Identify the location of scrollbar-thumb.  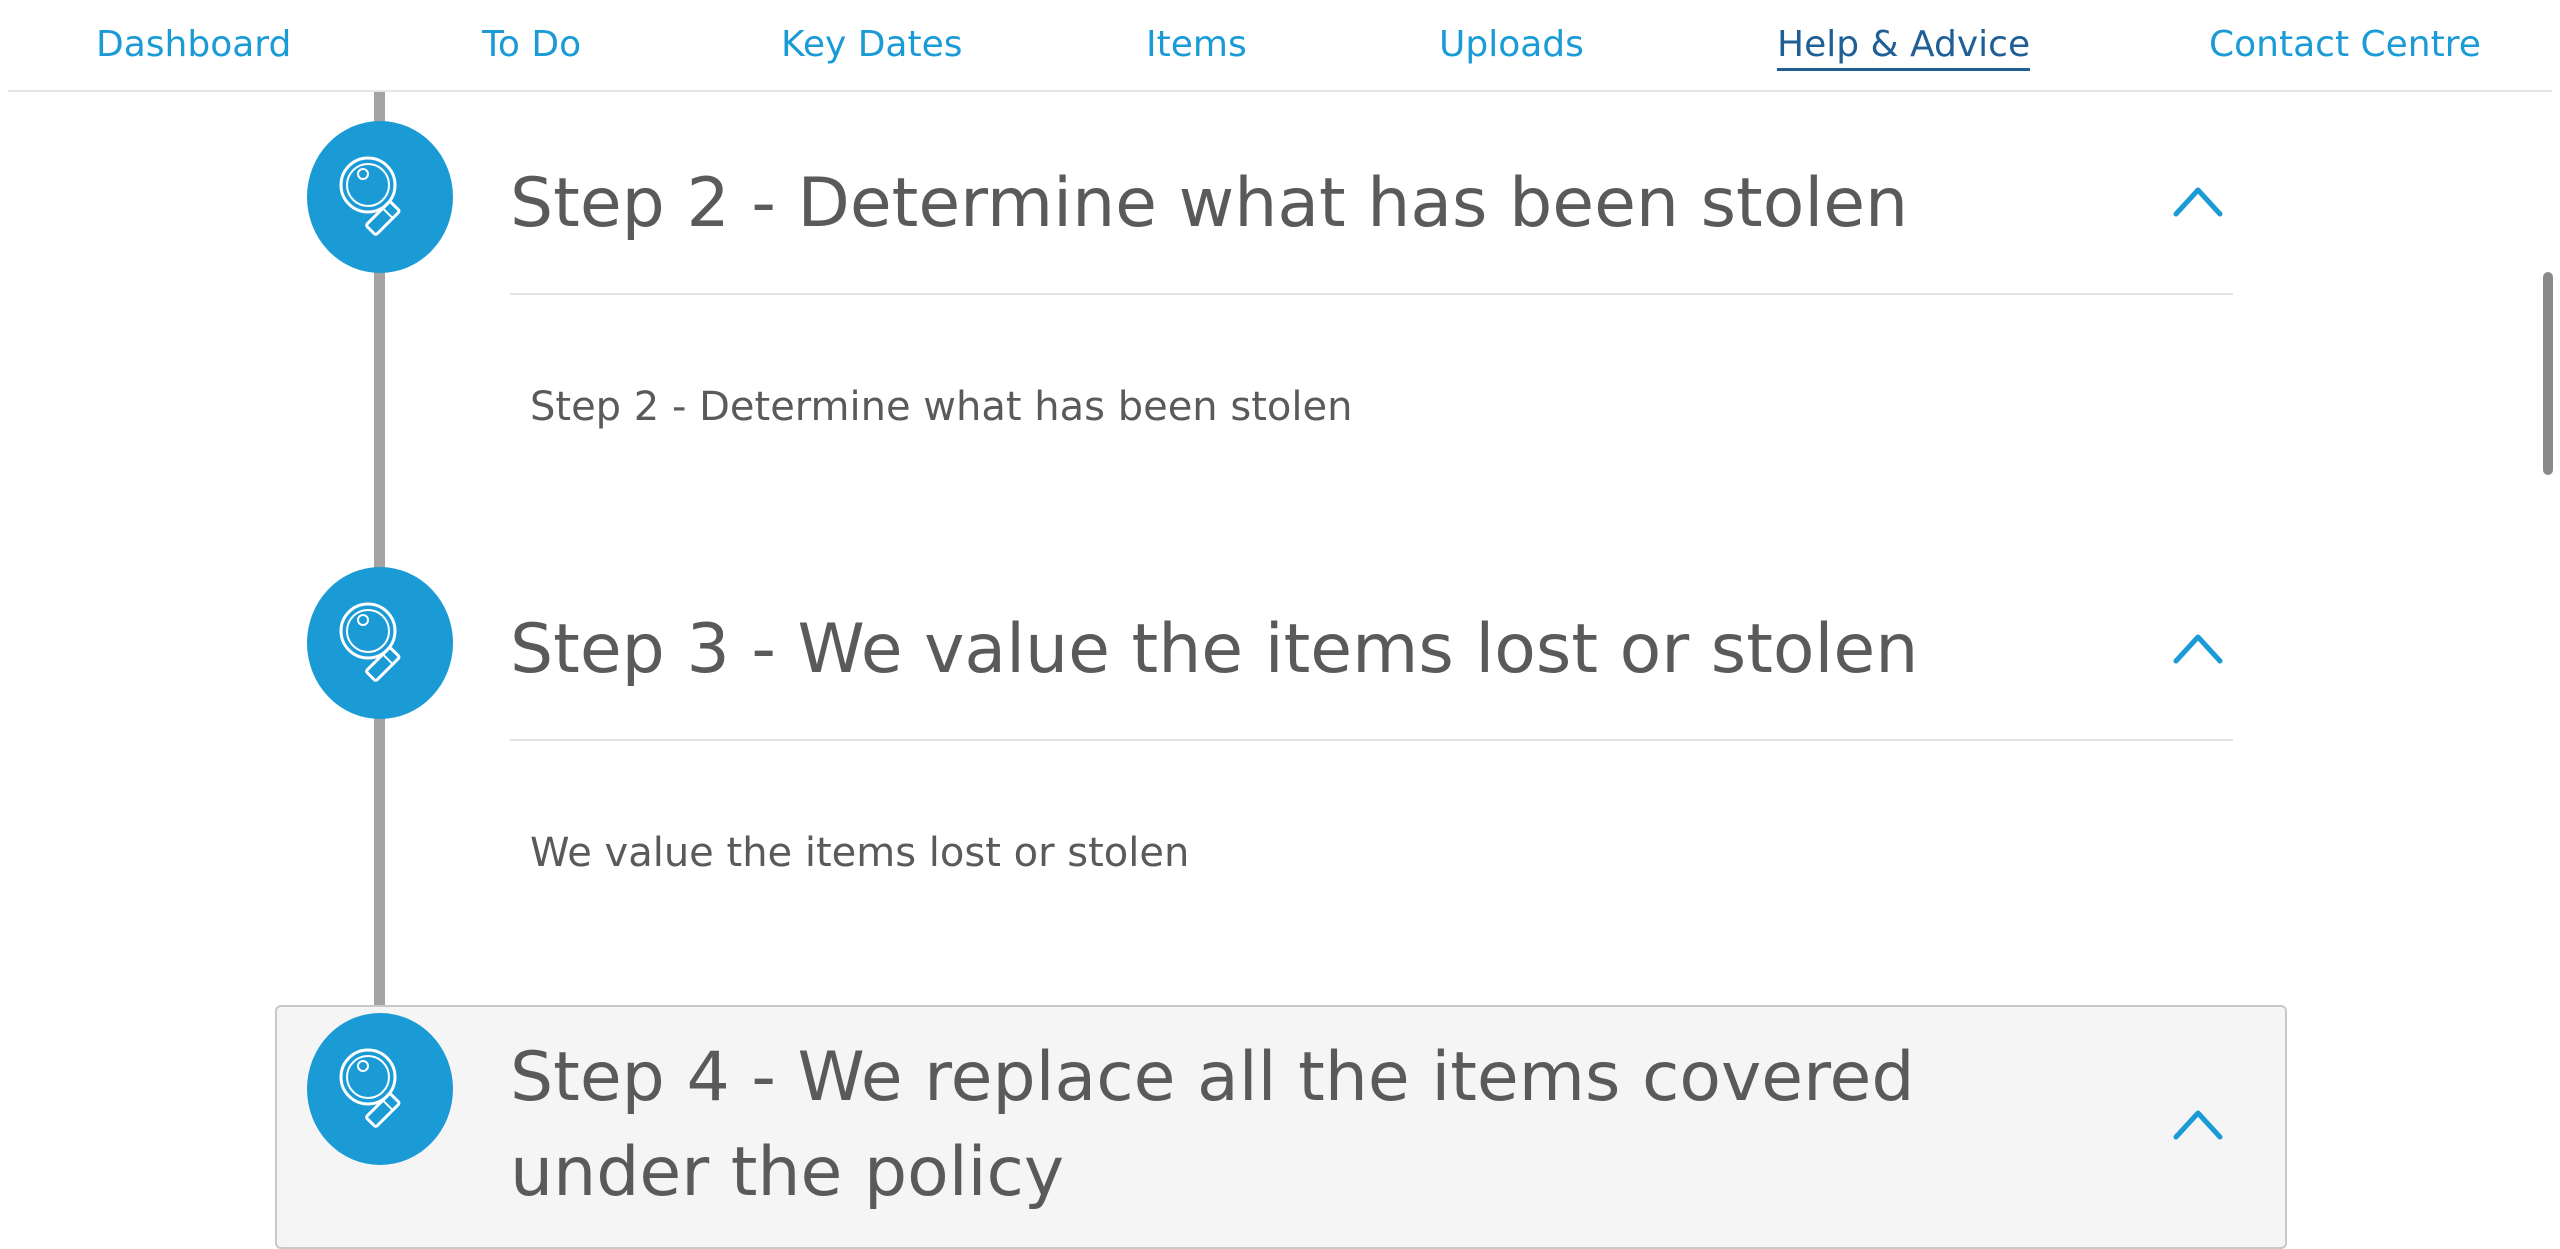
(2548, 373).